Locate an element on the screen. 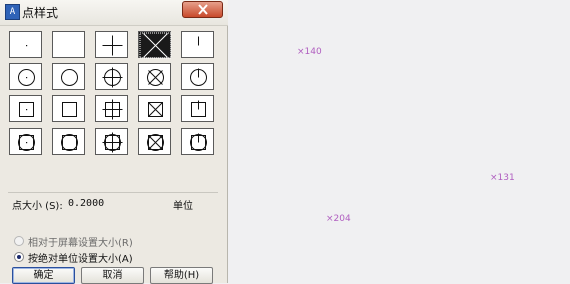  point-style-square-tick is located at coordinates (197, 108).